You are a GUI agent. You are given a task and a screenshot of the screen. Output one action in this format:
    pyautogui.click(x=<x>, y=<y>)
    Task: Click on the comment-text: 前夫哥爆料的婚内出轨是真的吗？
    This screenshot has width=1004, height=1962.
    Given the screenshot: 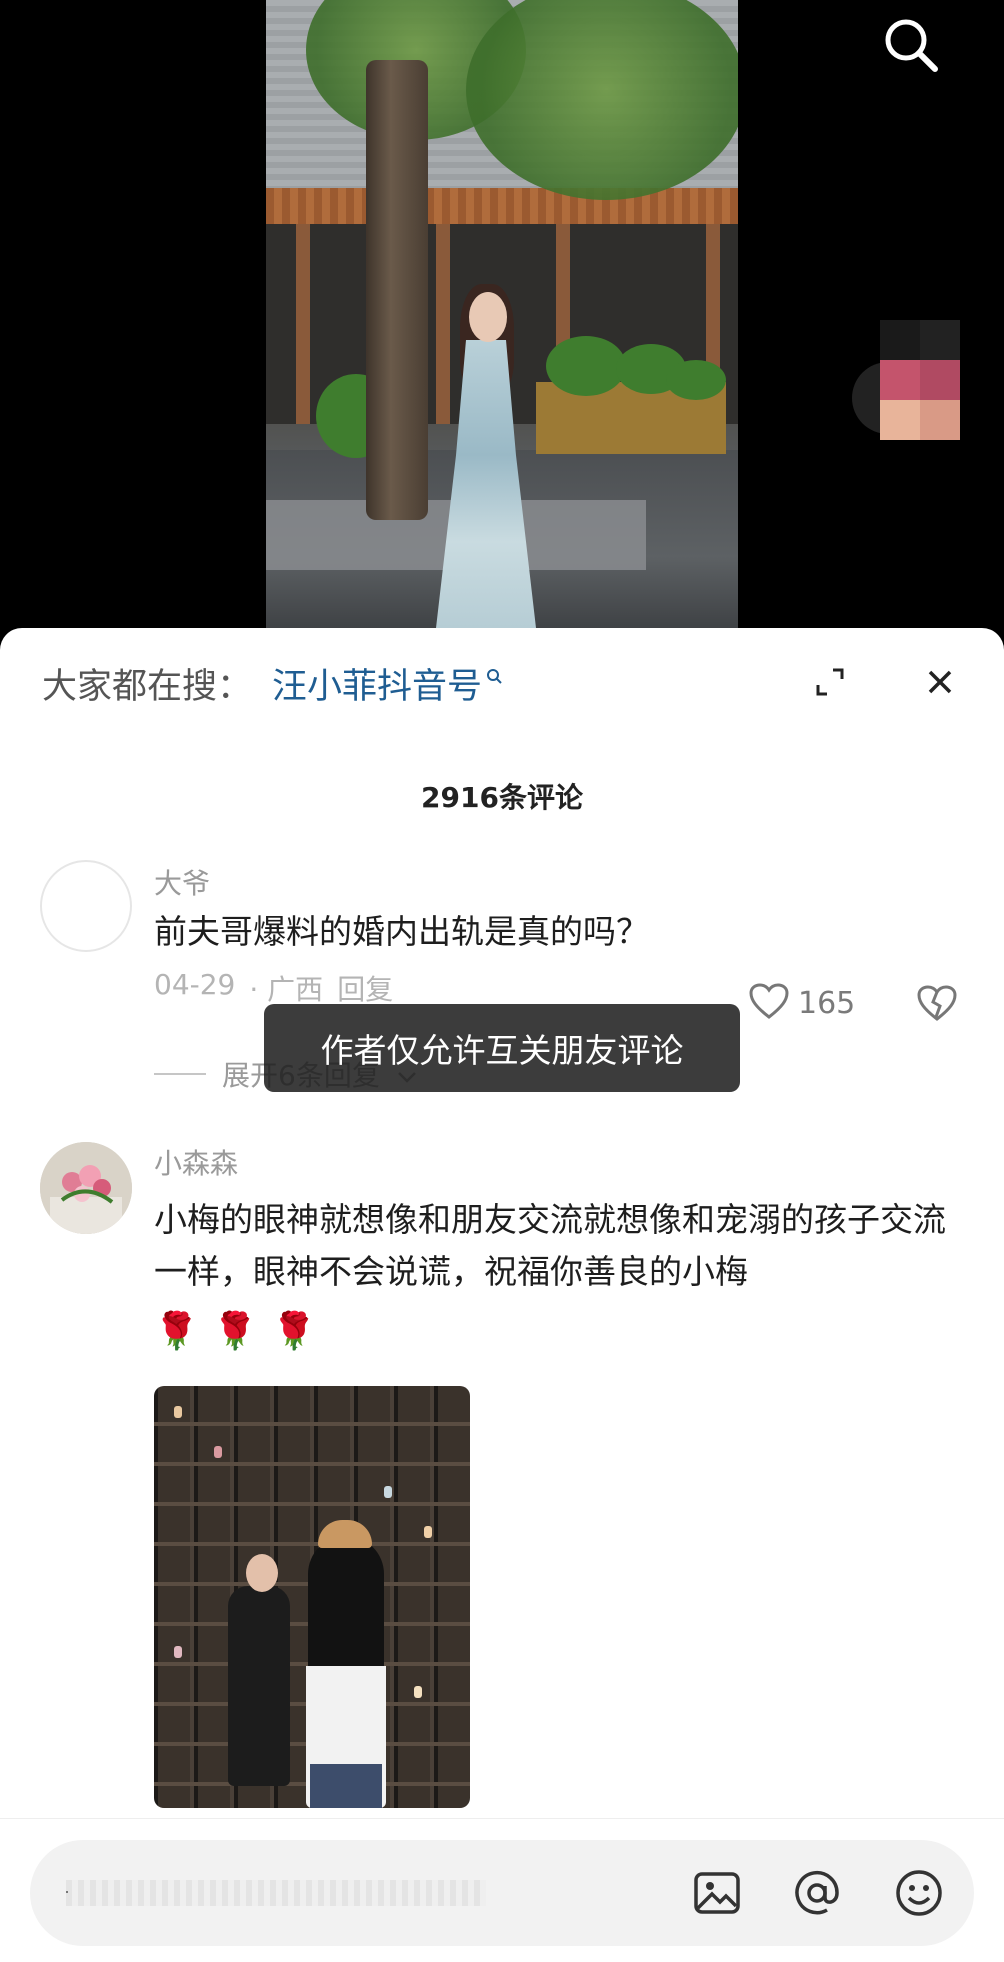 What is the action you would take?
    pyautogui.click(x=564, y=932)
    